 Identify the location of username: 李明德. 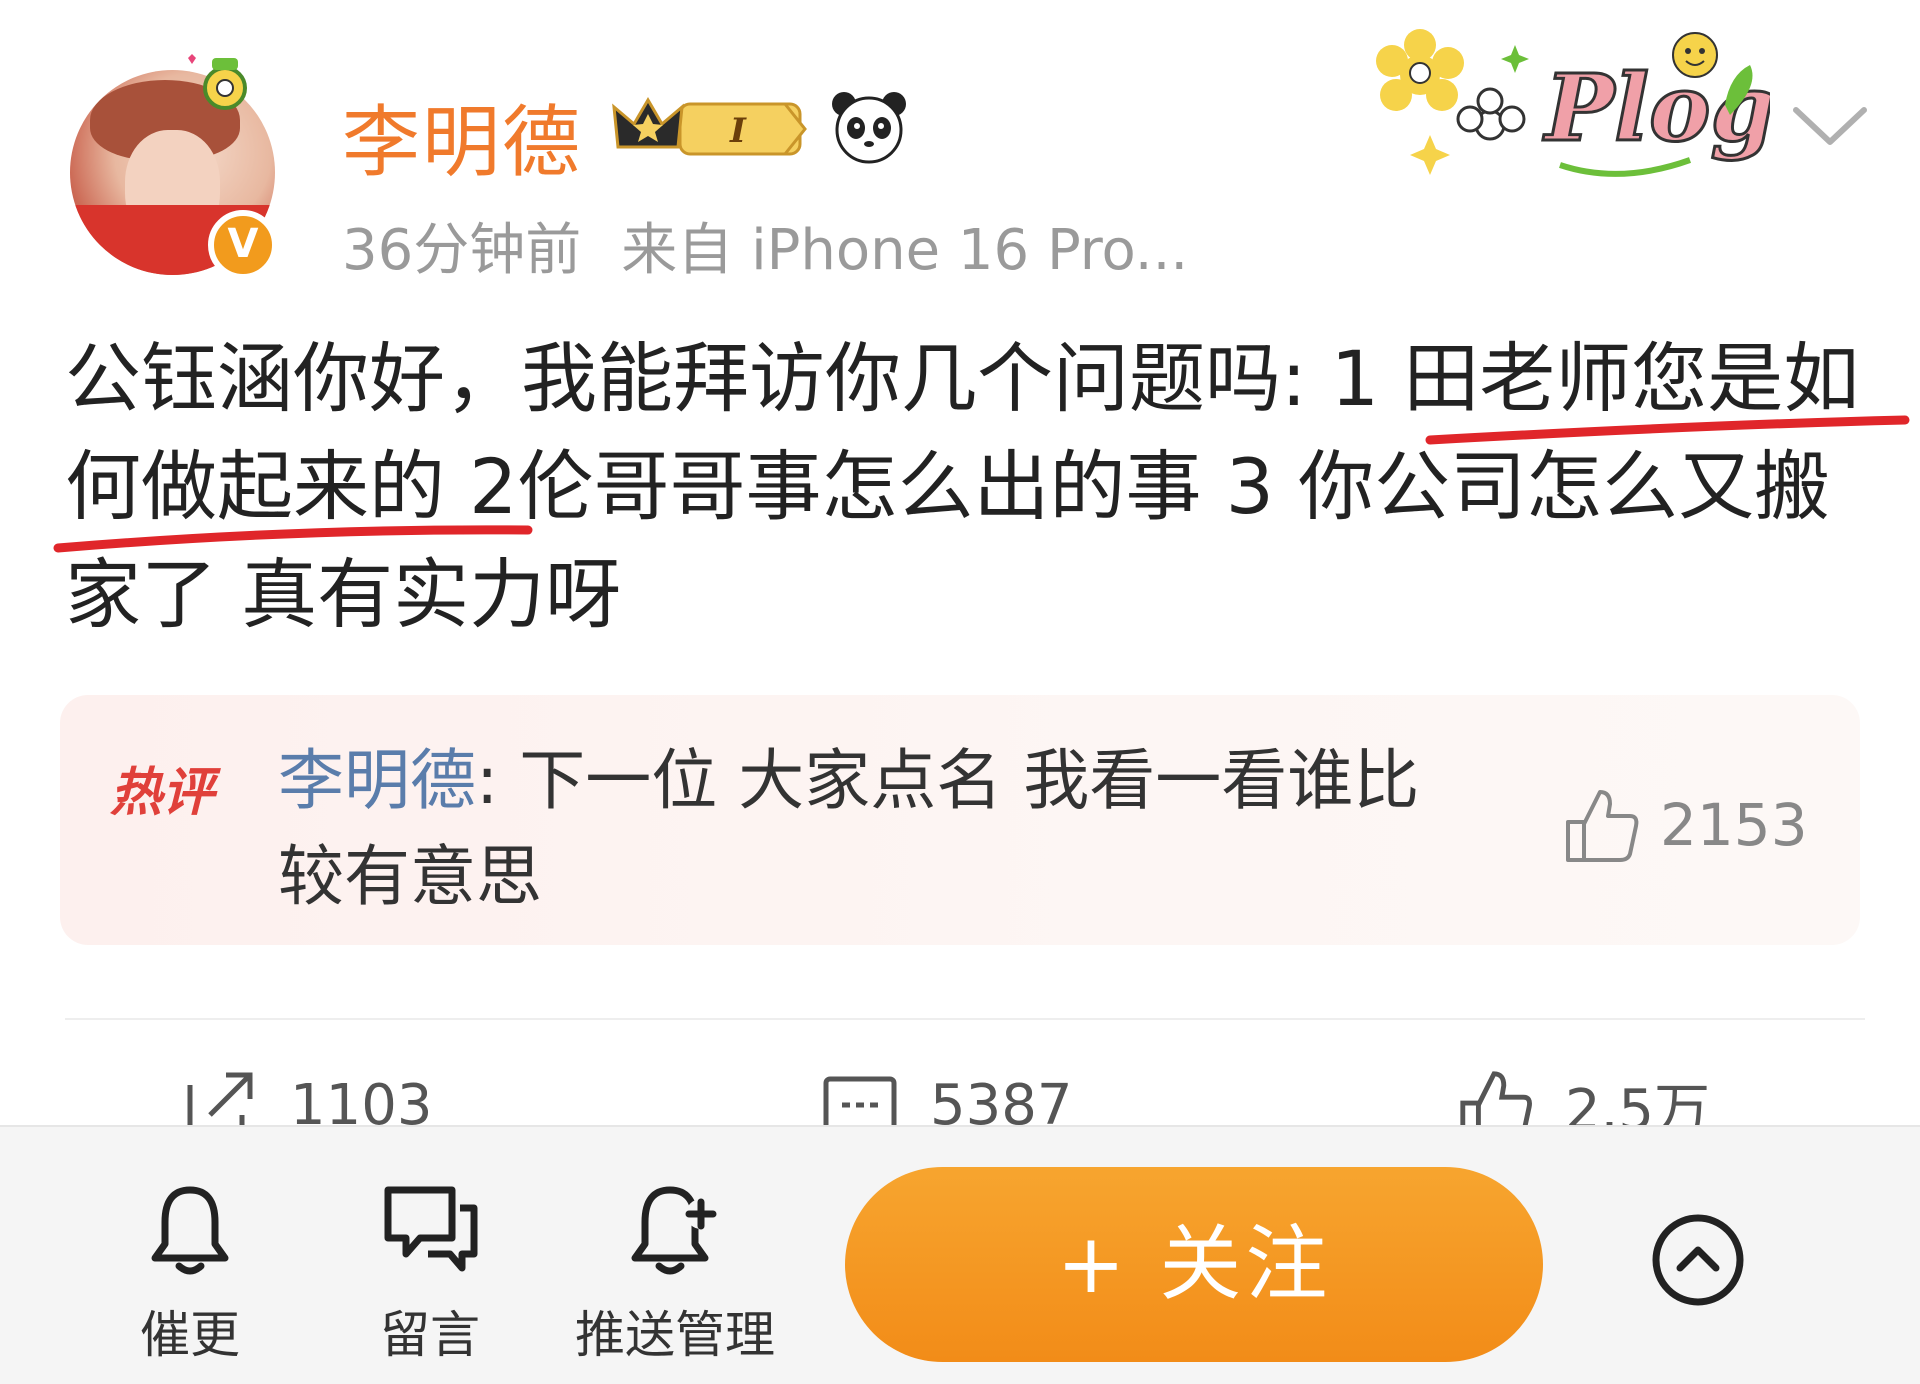
(462, 136).